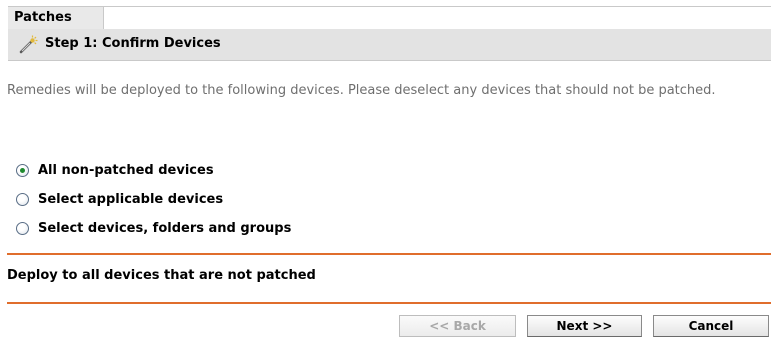 The image size is (771, 337). Describe the element at coordinates (22, 199) in the screenshot. I see `radio-select-applicable` at that location.